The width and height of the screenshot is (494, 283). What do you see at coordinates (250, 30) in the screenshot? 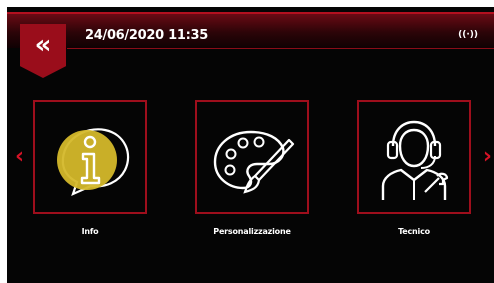
I see `status-bar: 24/06/2020 11:35 ((·))` at bounding box center [250, 30].